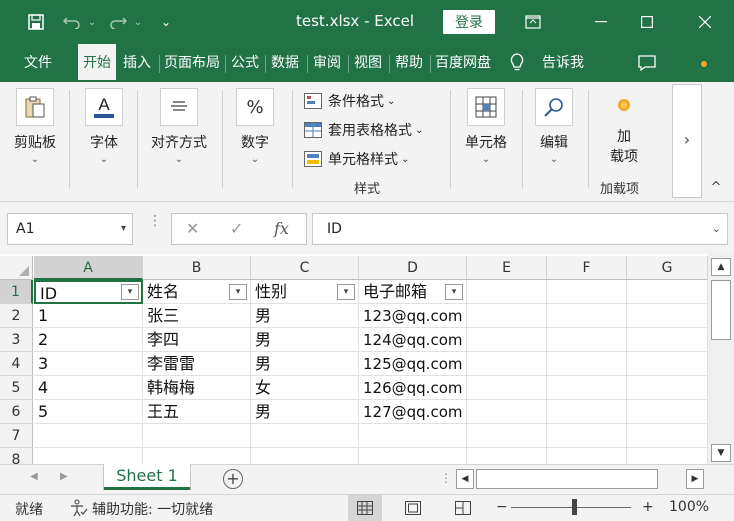 The width and height of the screenshot is (734, 521). What do you see at coordinates (581, 479) in the screenshot?
I see `horizontal-scrollbar: ◀ ▶` at bounding box center [581, 479].